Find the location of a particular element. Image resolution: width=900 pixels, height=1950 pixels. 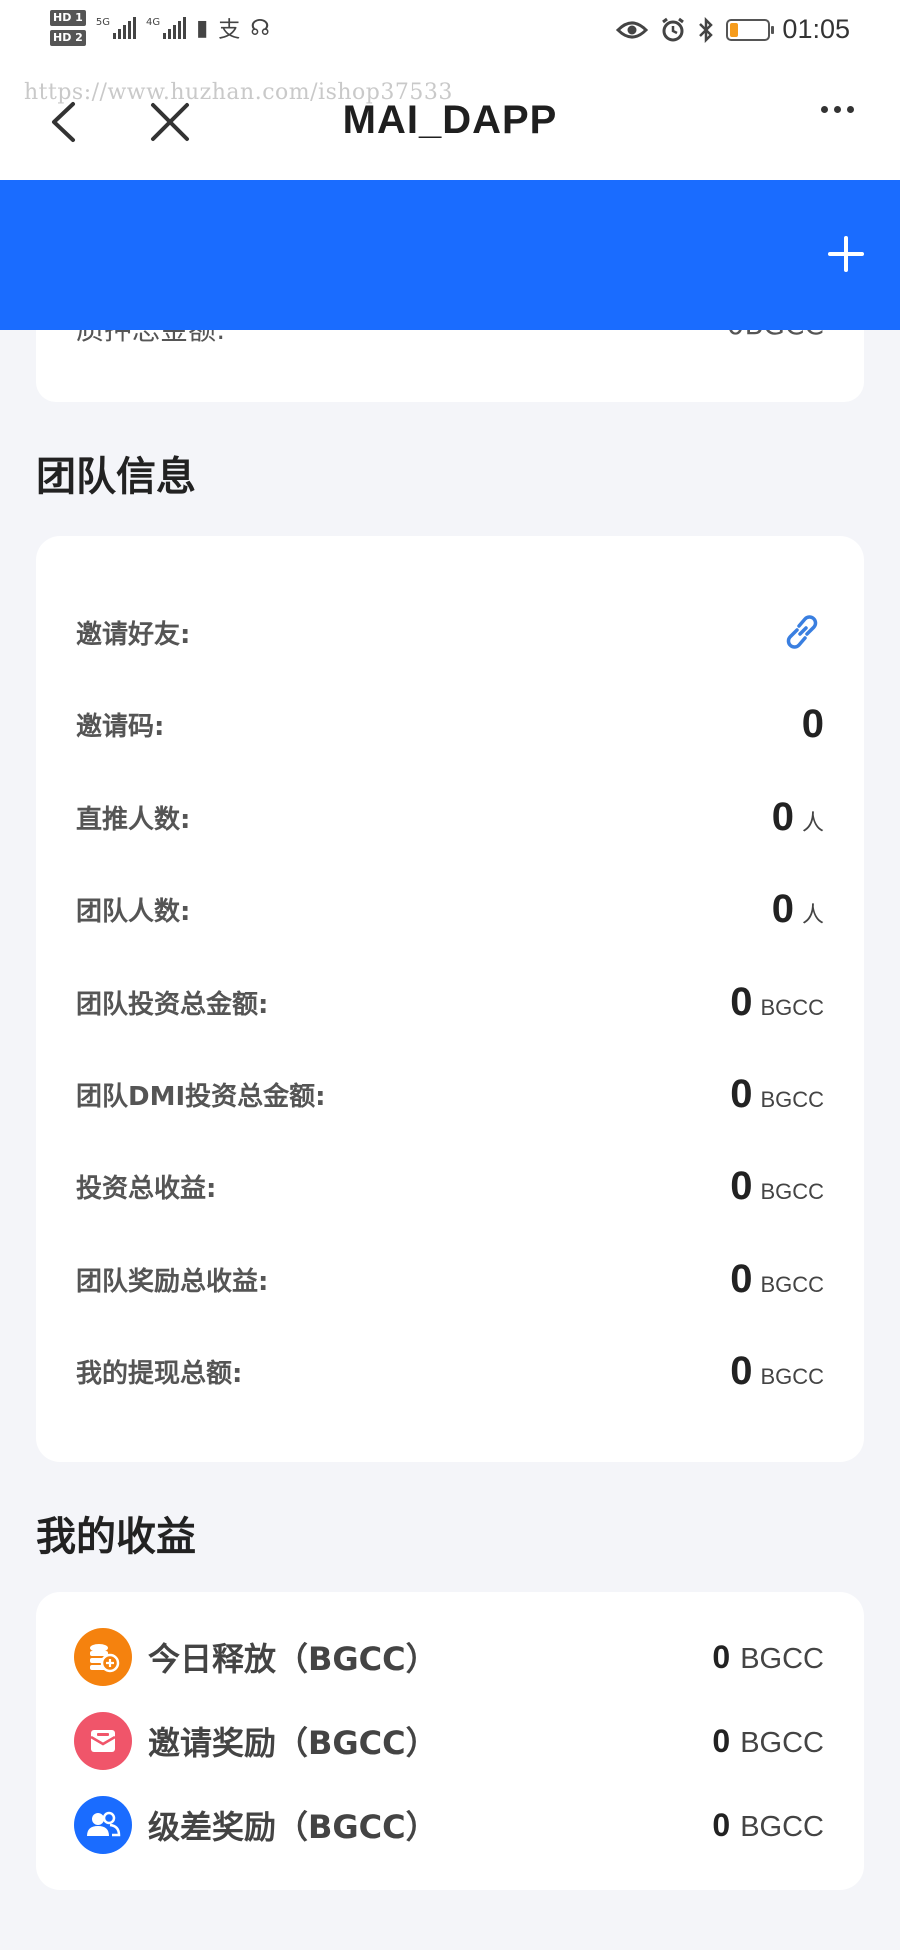

daily-release-value: 0 BGCC is located at coordinates (768, 1657).